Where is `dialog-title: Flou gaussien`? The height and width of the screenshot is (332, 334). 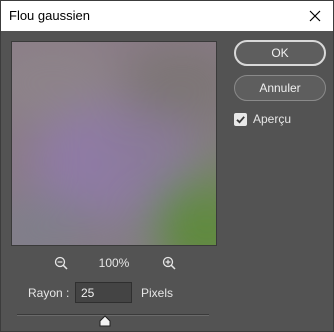
dialog-title: Flou gaussien is located at coordinates (49, 15).